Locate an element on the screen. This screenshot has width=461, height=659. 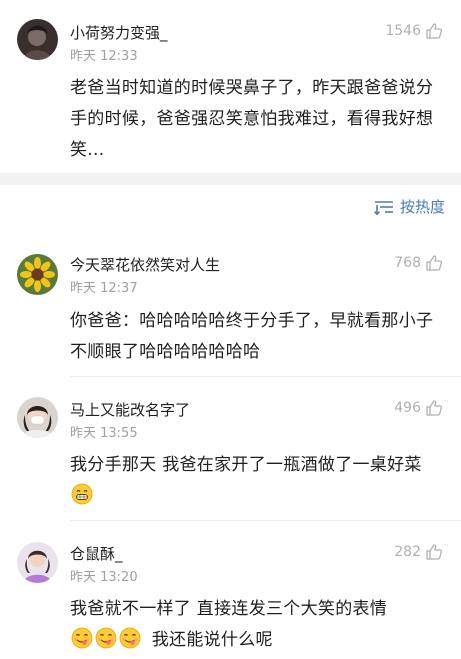
like-count: 282 is located at coordinates (407, 552).